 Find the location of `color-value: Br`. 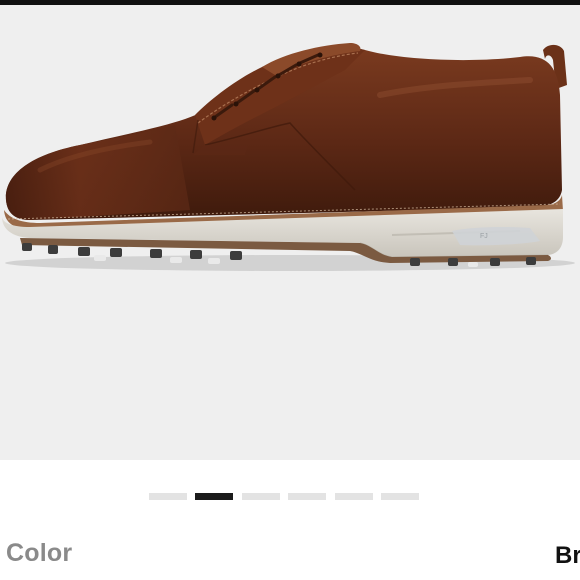

color-value: Br is located at coordinates (567, 555).